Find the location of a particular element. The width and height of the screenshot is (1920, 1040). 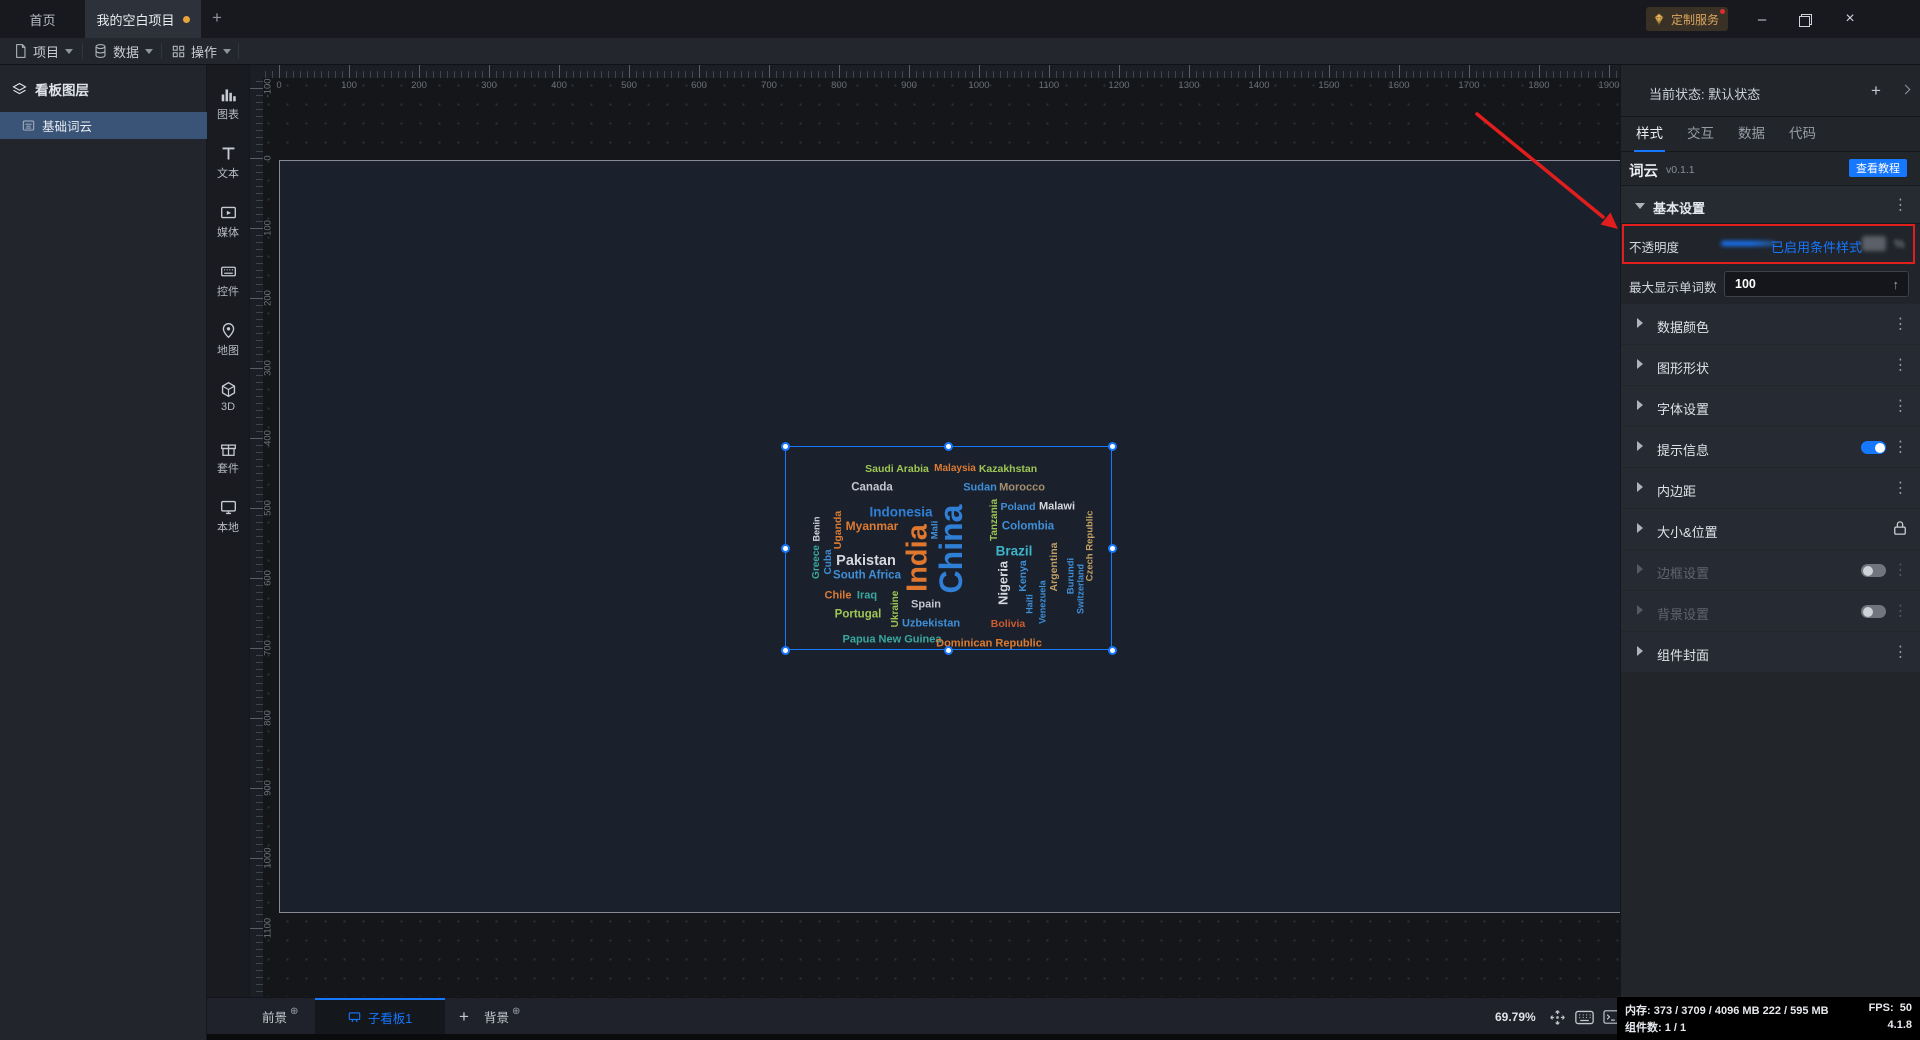

section-label: 背景设置 is located at coordinates (1683, 614).